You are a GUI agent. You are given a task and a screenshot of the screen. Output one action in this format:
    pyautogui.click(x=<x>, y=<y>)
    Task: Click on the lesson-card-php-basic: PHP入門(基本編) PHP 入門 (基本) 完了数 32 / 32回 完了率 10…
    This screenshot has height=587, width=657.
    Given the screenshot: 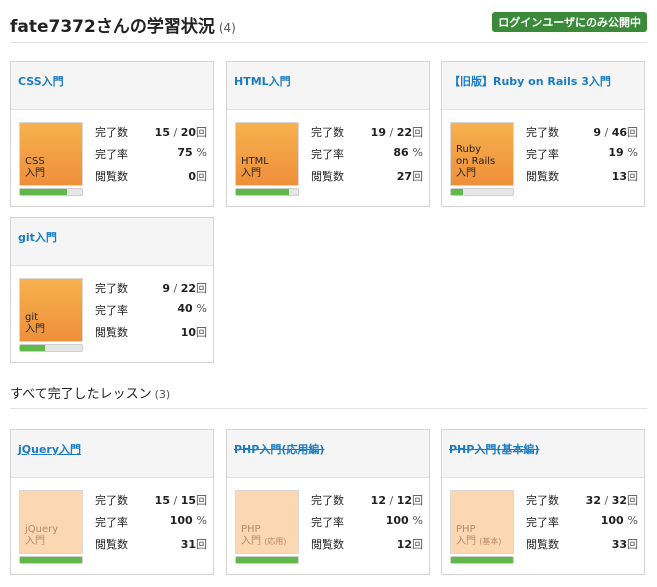 What is the action you would take?
    pyautogui.click(x=543, y=502)
    